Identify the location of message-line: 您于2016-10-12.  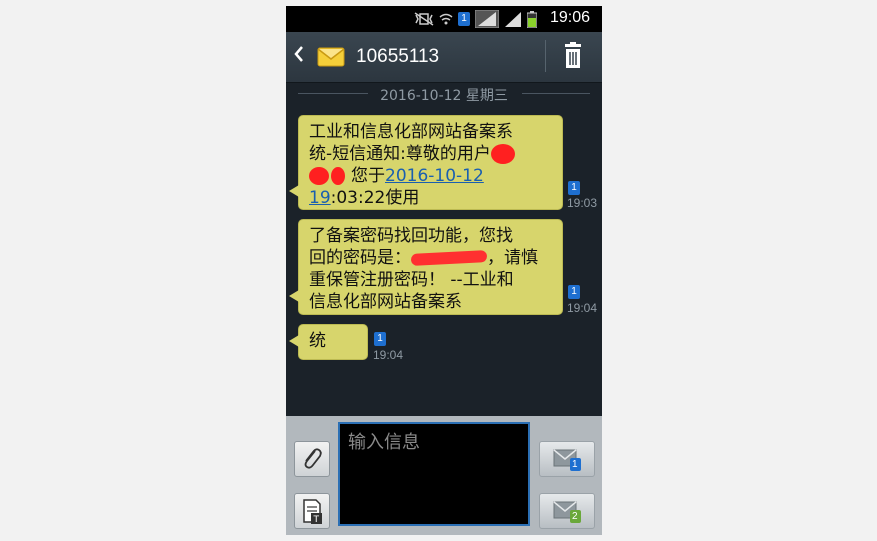
(430, 176).